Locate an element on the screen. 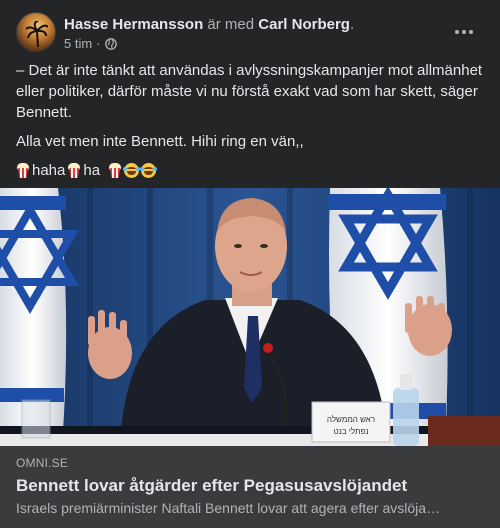  author-avatar is located at coordinates (36, 32).